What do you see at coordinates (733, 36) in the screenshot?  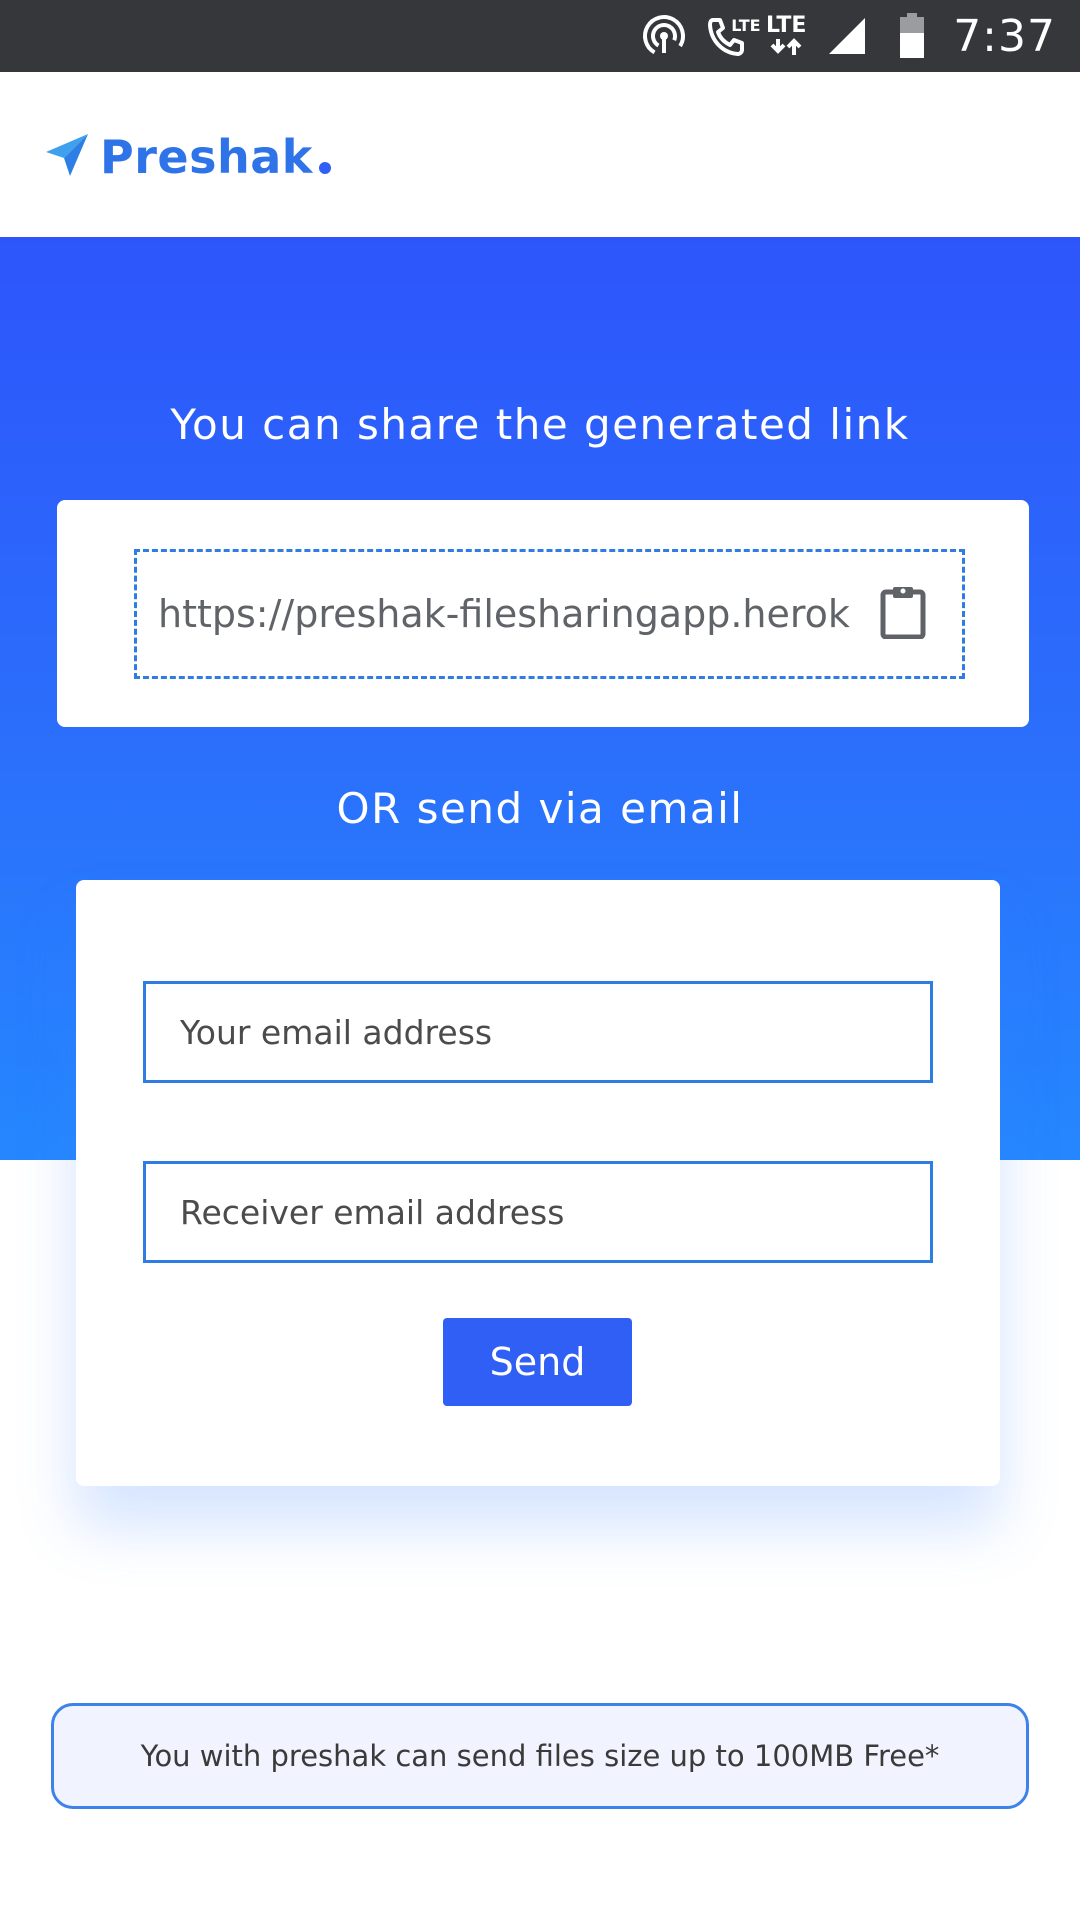 I see `volte-call-icon: LTE` at bounding box center [733, 36].